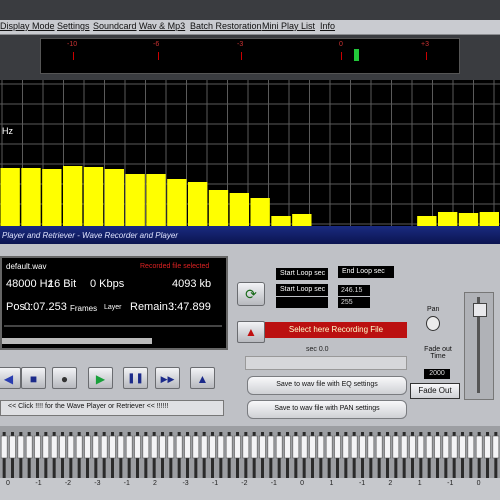 The height and width of the screenshot is (500, 500). I want to click on fade-time-value: 2000, so click(437, 374).